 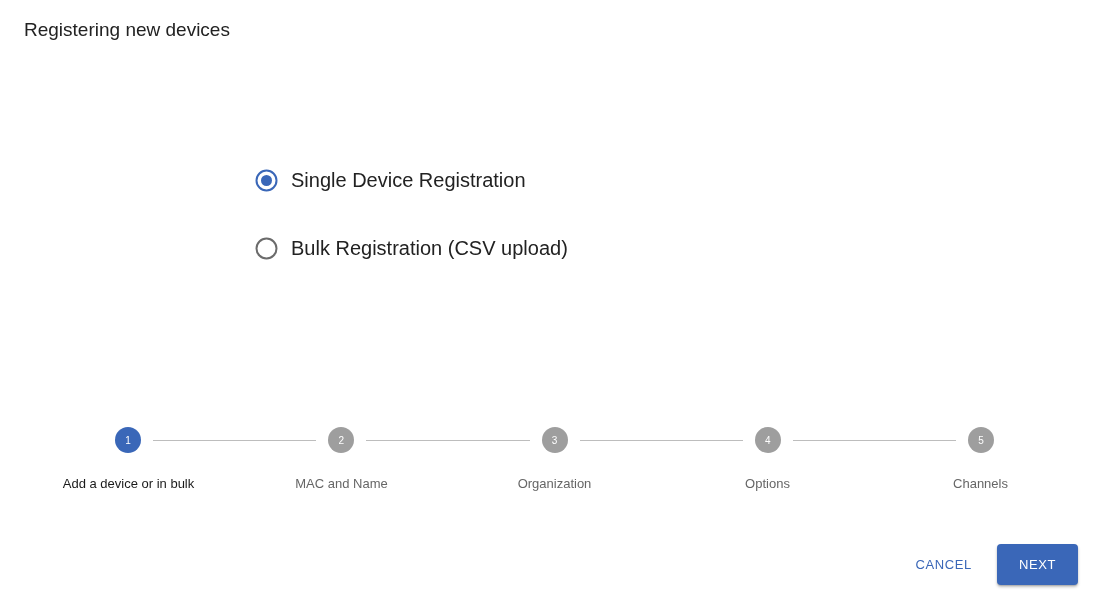 What do you see at coordinates (767, 440) in the screenshot?
I see `step-number: 4` at bounding box center [767, 440].